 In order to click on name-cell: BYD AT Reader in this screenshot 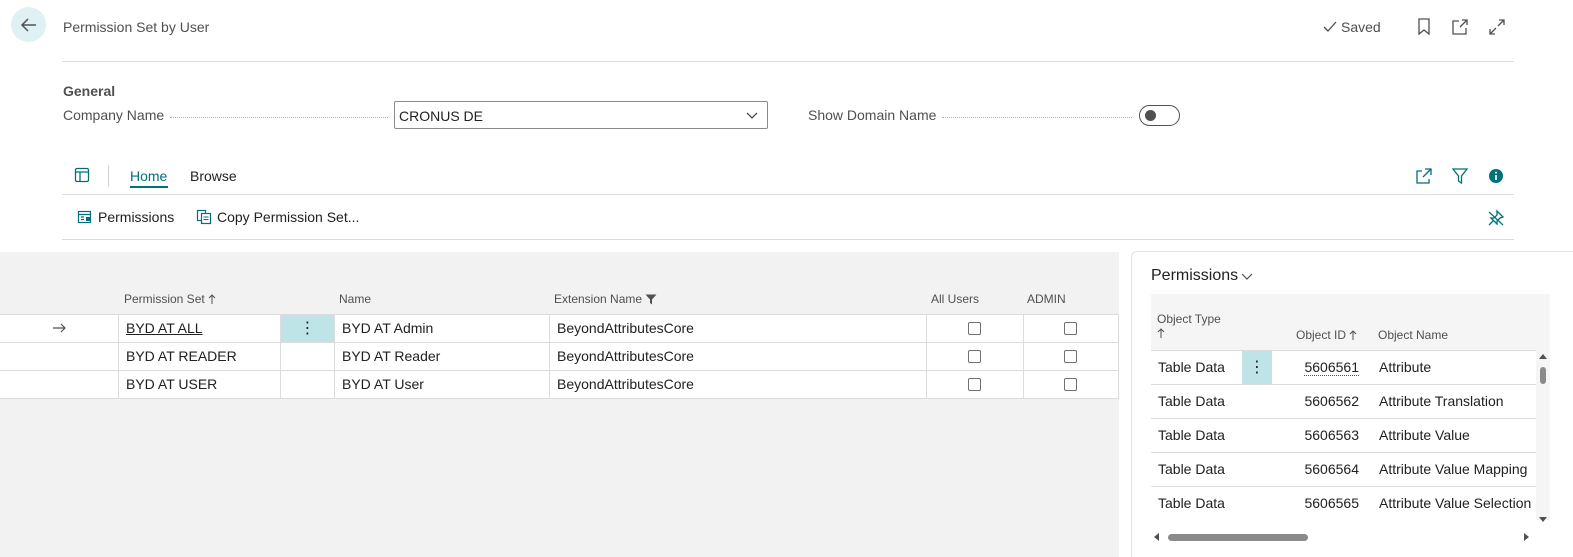, I will do `click(441, 356)`.